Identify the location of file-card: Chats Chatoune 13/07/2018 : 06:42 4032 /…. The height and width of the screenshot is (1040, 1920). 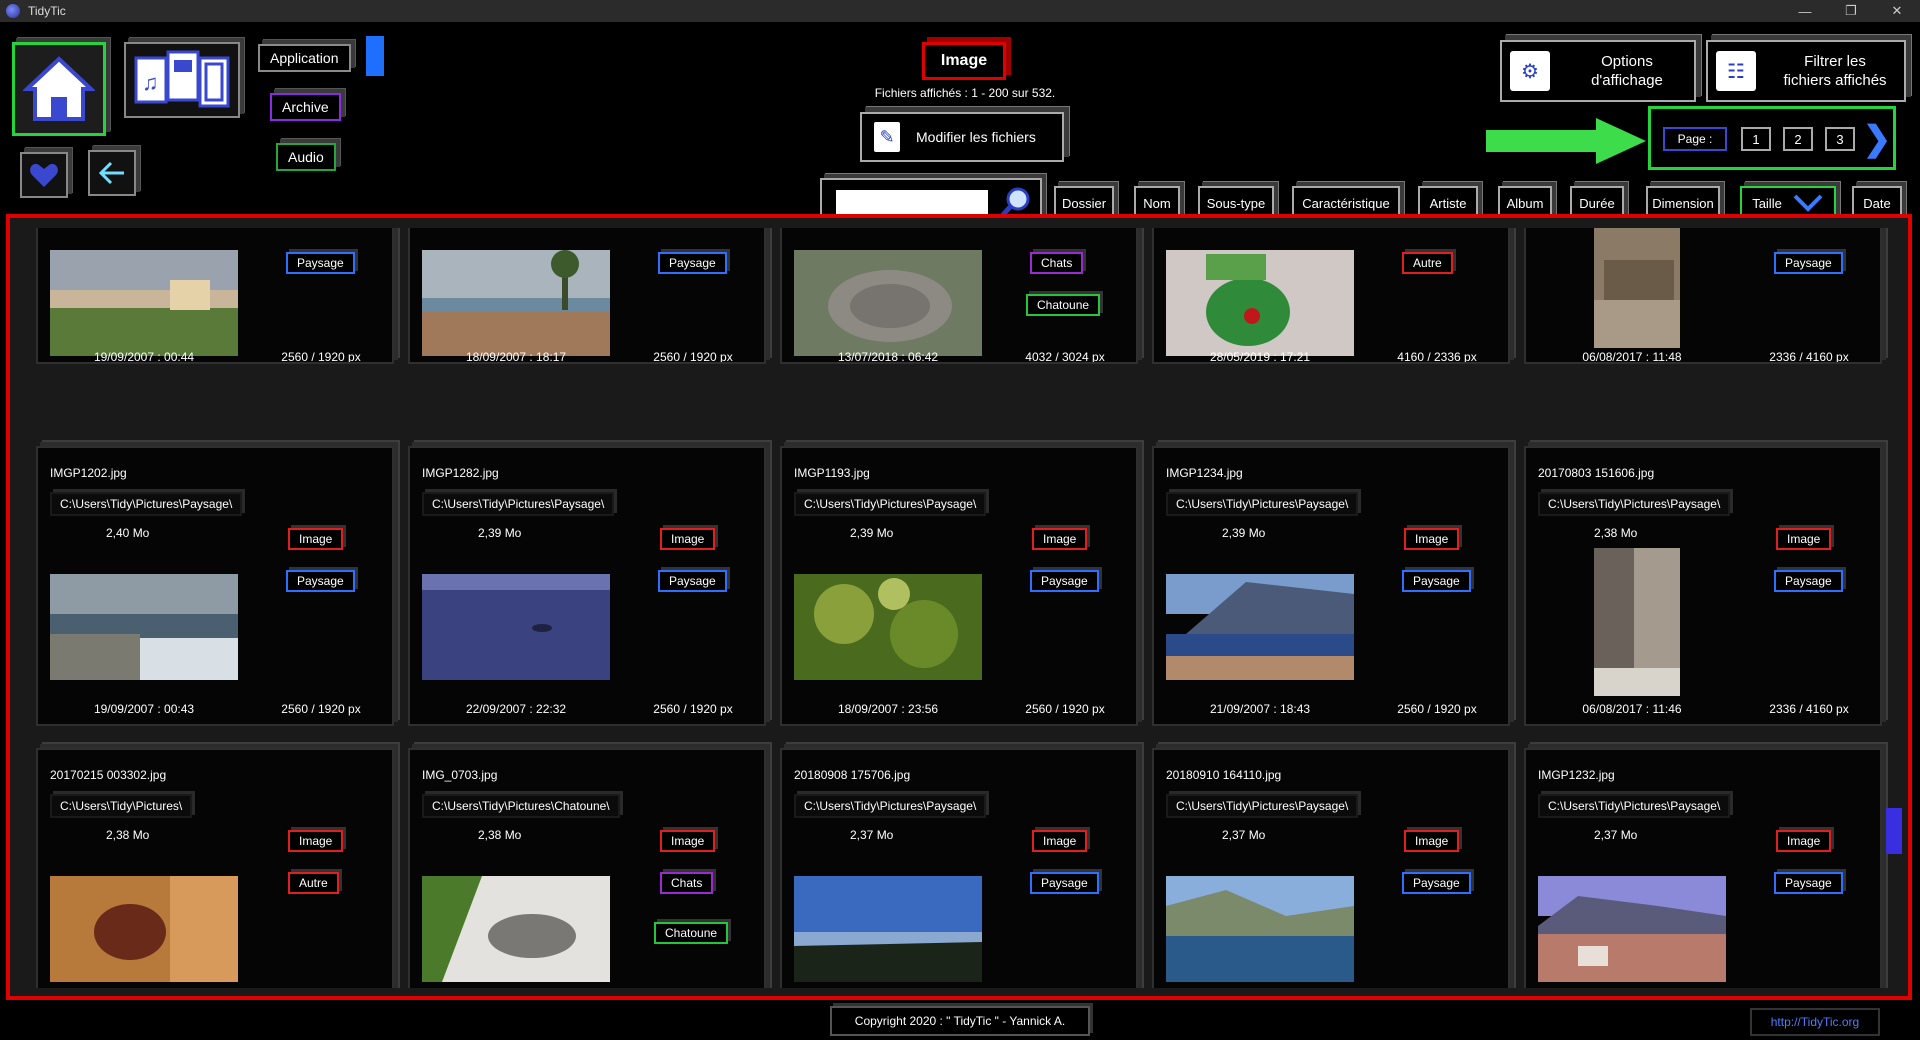
(959, 296).